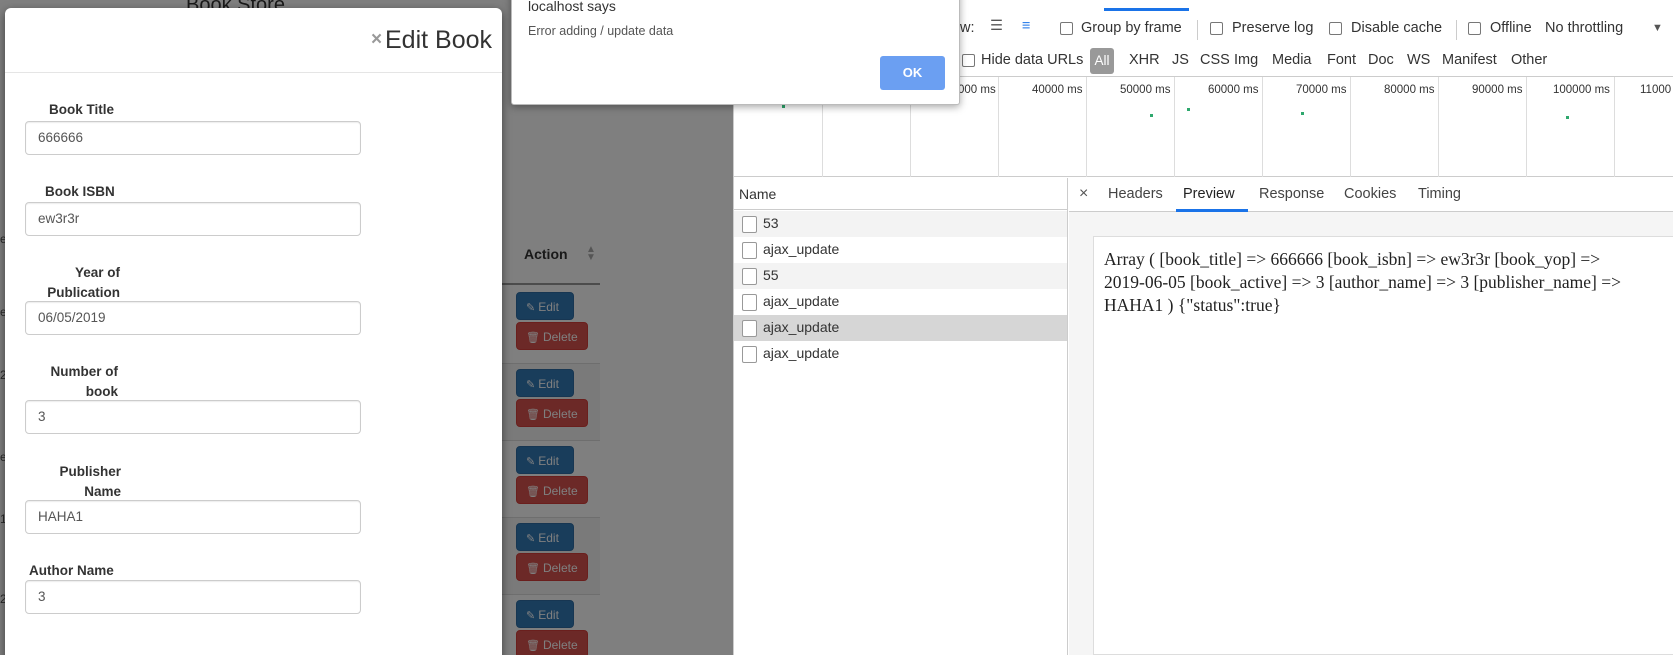 The width and height of the screenshot is (1673, 655). I want to click on offline-checkbox, so click(1474, 28).